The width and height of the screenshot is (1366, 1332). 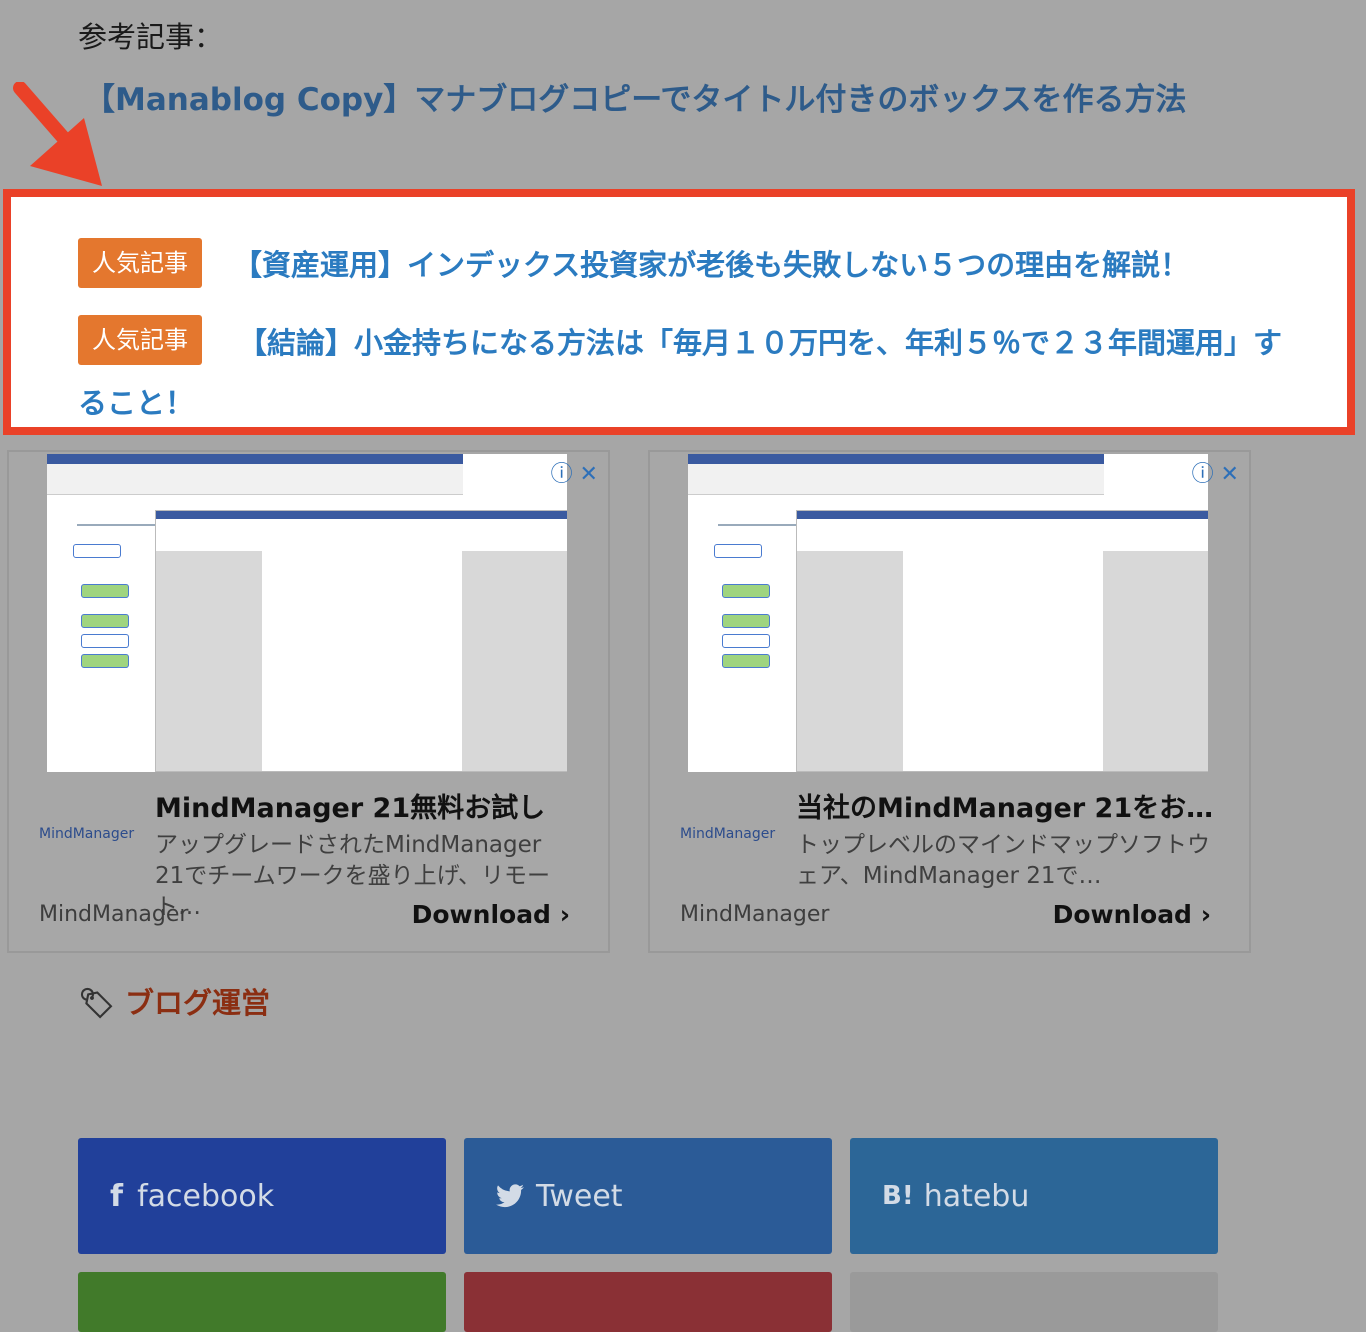 What do you see at coordinates (1034, 1196) in the screenshot?
I see `share-hatebu-button: B! hatebu` at bounding box center [1034, 1196].